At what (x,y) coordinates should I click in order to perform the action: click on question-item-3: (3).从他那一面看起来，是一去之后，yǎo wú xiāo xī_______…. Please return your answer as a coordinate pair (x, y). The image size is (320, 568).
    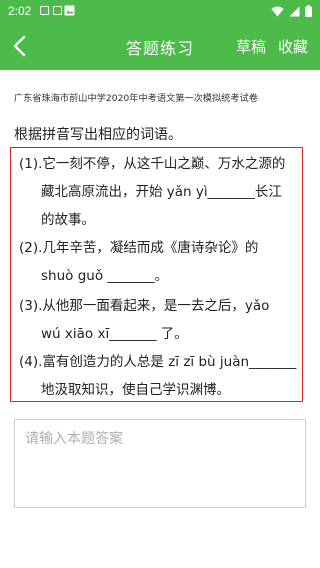
    Looking at the image, I should click on (159, 320).